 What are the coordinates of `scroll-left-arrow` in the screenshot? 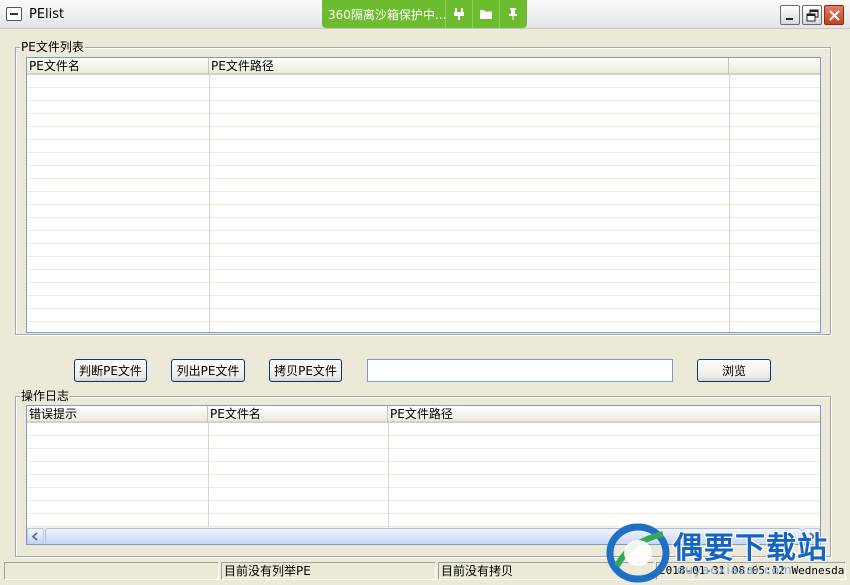 It's located at (35, 536).